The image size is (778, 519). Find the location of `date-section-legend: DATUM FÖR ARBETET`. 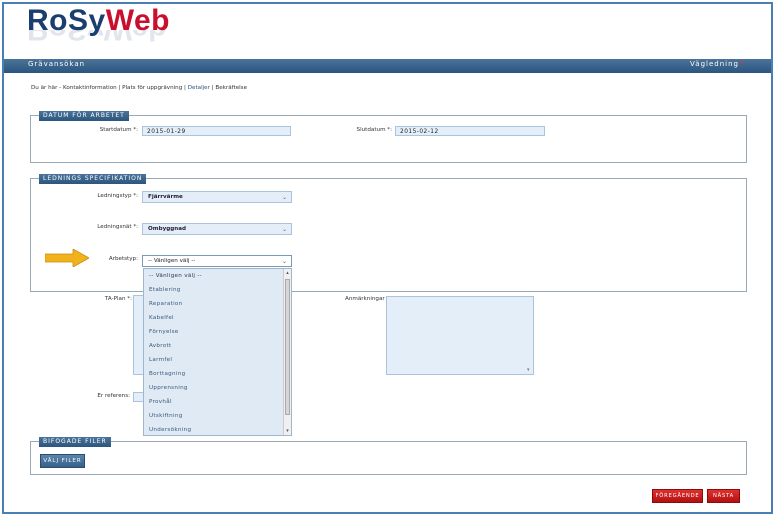

date-section-legend: DATUM FÖR ARBETET is located at coordinates (84, 116).